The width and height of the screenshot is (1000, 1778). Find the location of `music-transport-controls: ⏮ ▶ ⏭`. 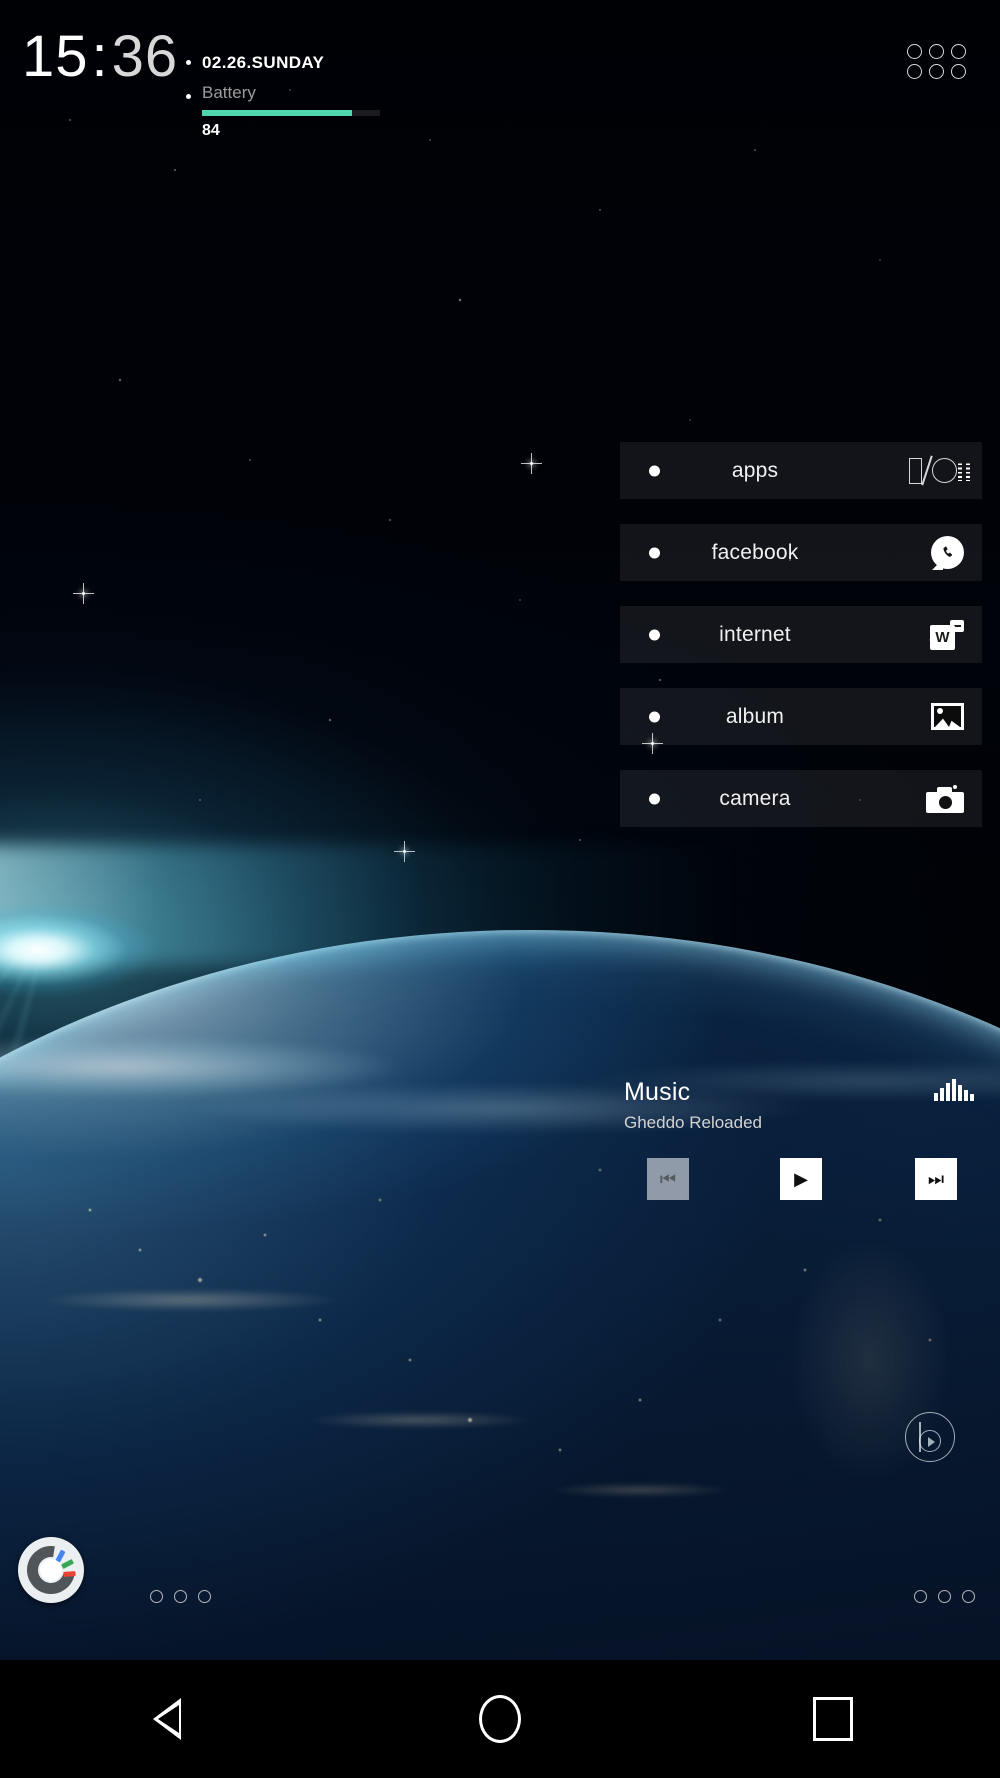

music-transport-controls: ⏮ ▶ ⏭ is located at coordinates (801, 1179).